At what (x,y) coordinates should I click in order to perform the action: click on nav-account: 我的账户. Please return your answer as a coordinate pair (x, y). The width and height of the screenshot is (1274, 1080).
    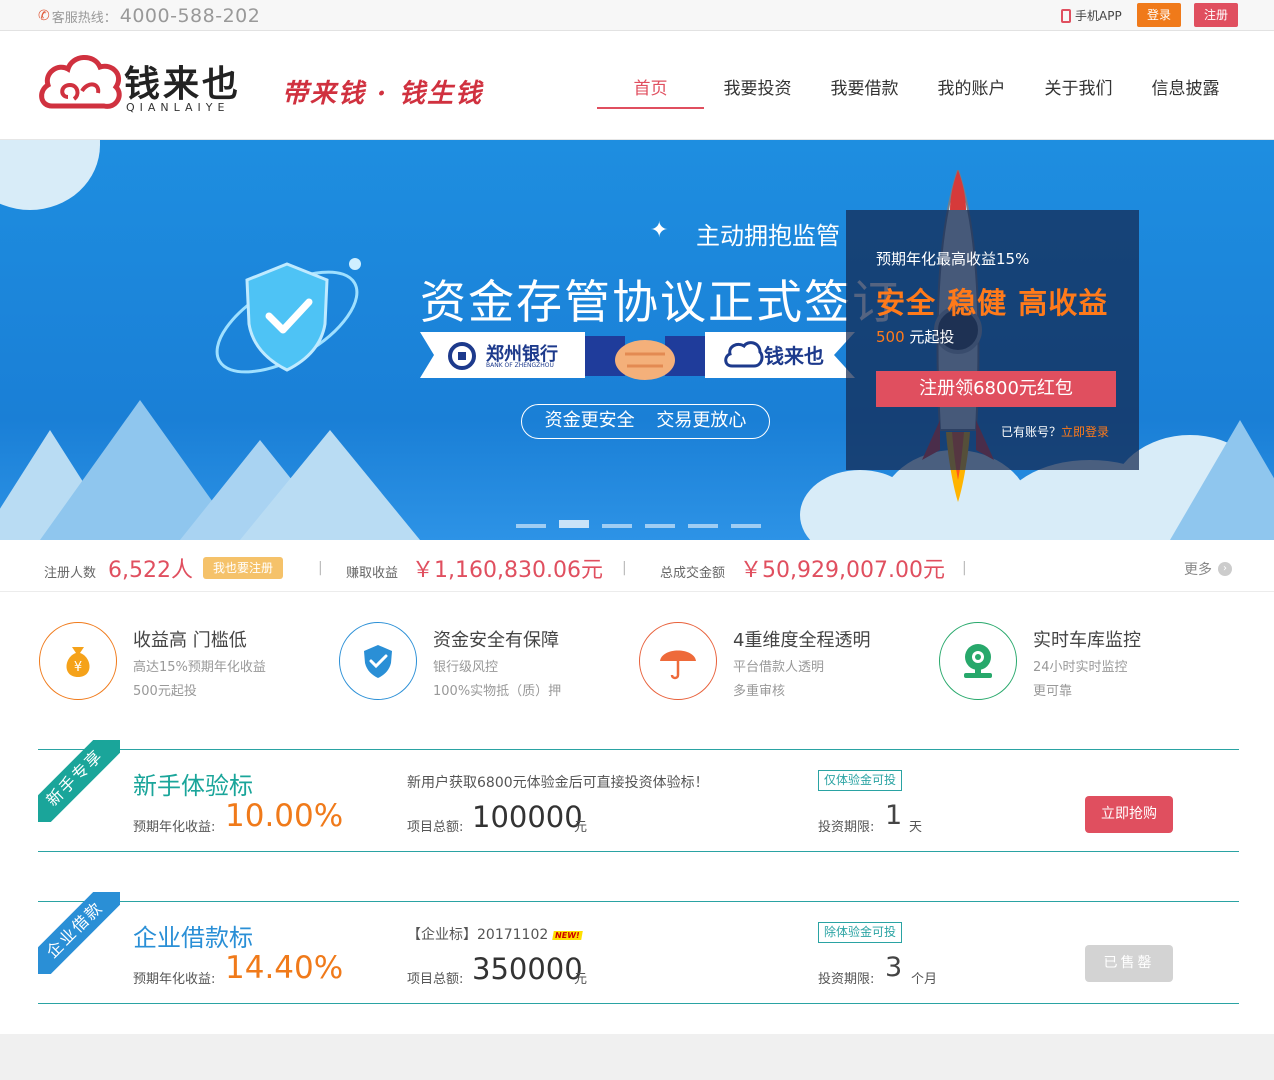
    Looking at the image, I should click on (971, 89).